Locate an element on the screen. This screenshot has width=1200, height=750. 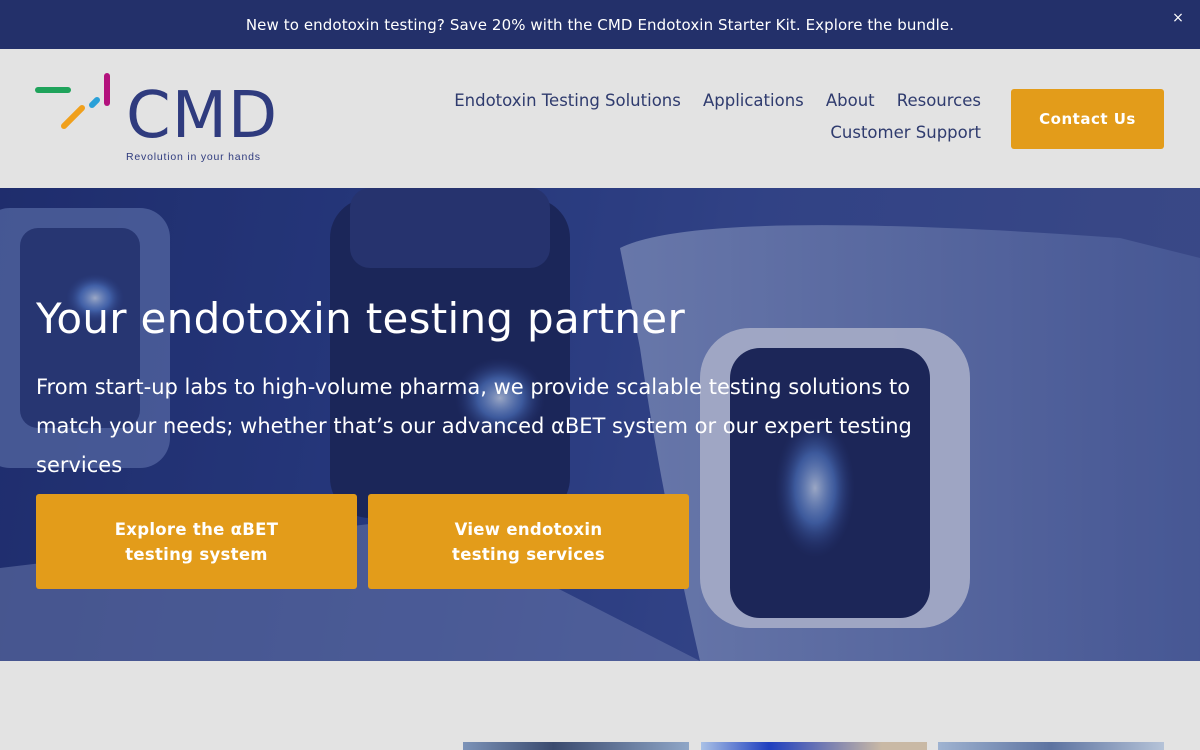
nav-item-endotoxin-testing-solutions: Endotoxin Testing Solutions is located at coordinates (567, 101).